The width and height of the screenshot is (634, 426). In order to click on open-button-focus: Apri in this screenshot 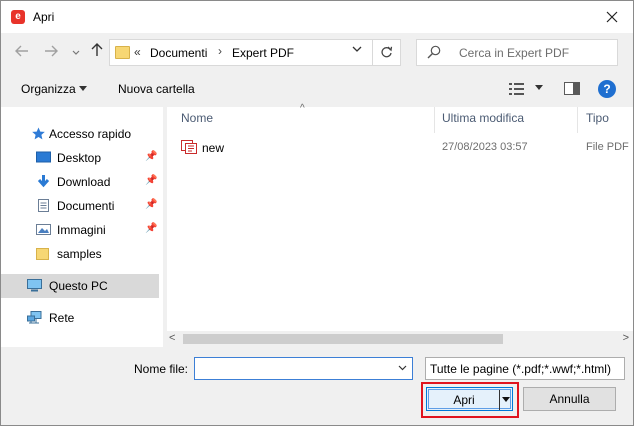, I will do `click(469, 399)`.